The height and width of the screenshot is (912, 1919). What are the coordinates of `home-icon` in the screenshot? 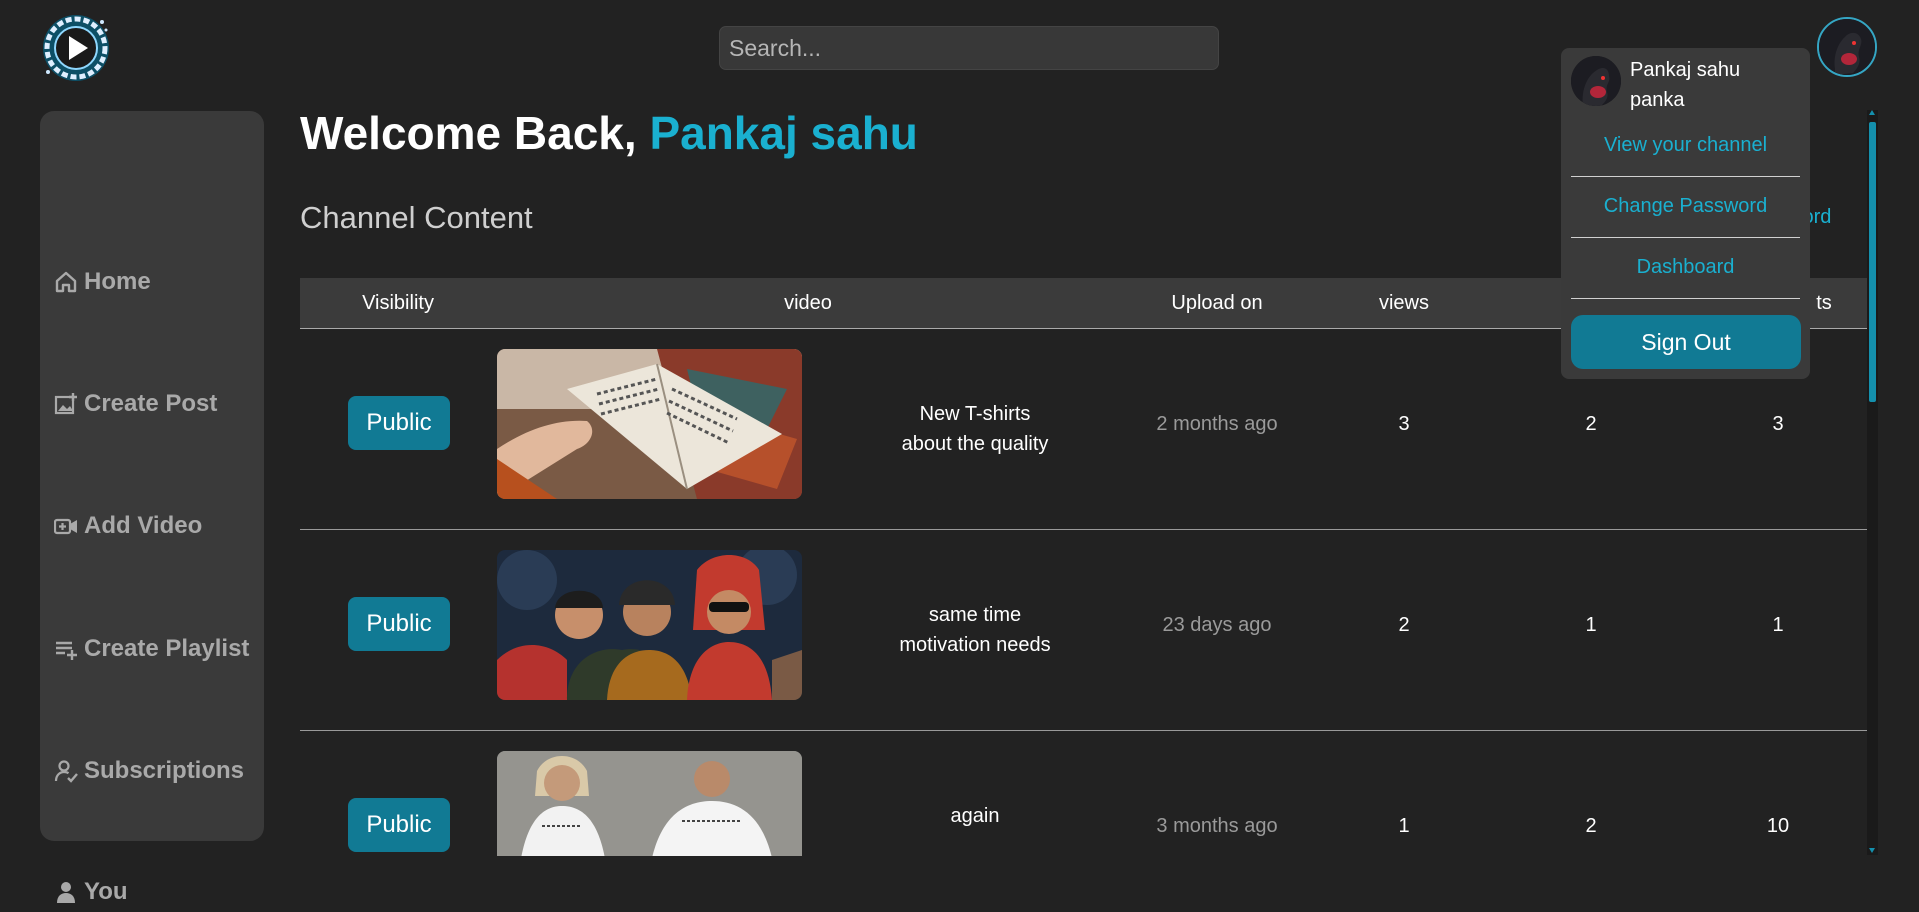 It's located at (66, 282).